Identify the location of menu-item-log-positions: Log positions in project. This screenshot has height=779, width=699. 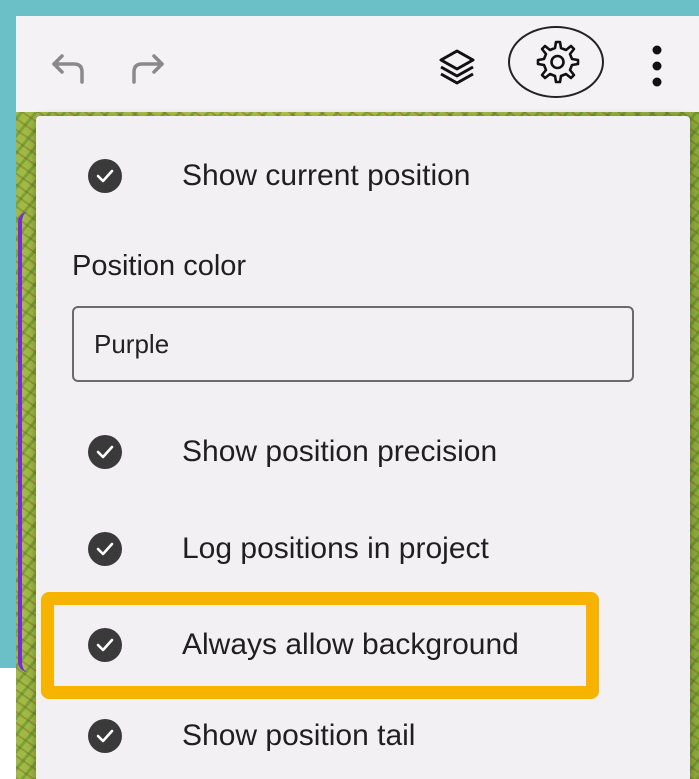
(363, 549).